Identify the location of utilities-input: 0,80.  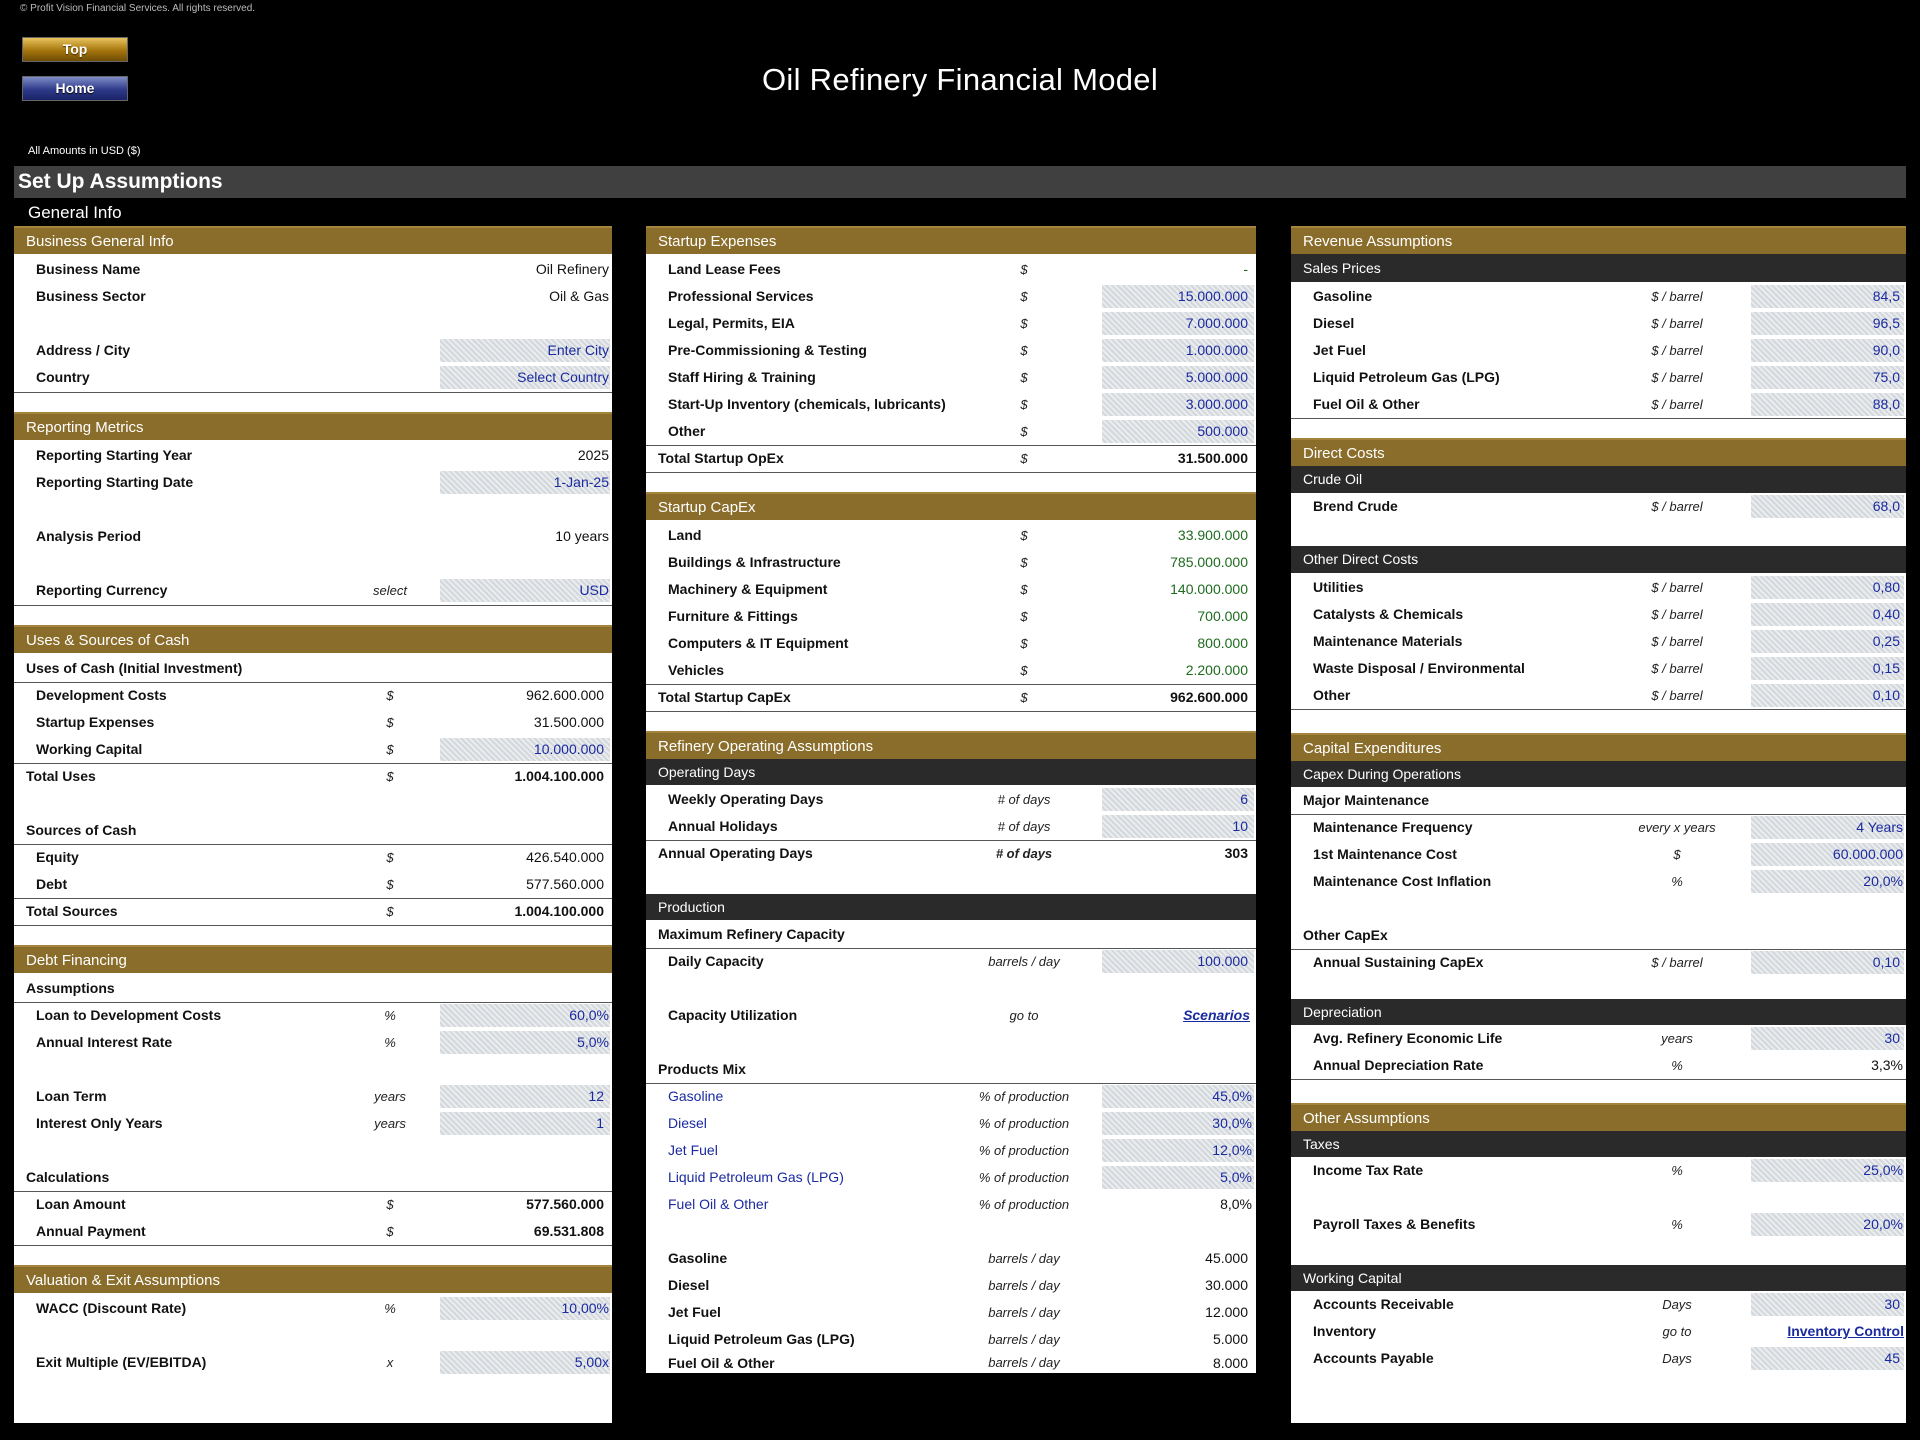
(1886, 587).